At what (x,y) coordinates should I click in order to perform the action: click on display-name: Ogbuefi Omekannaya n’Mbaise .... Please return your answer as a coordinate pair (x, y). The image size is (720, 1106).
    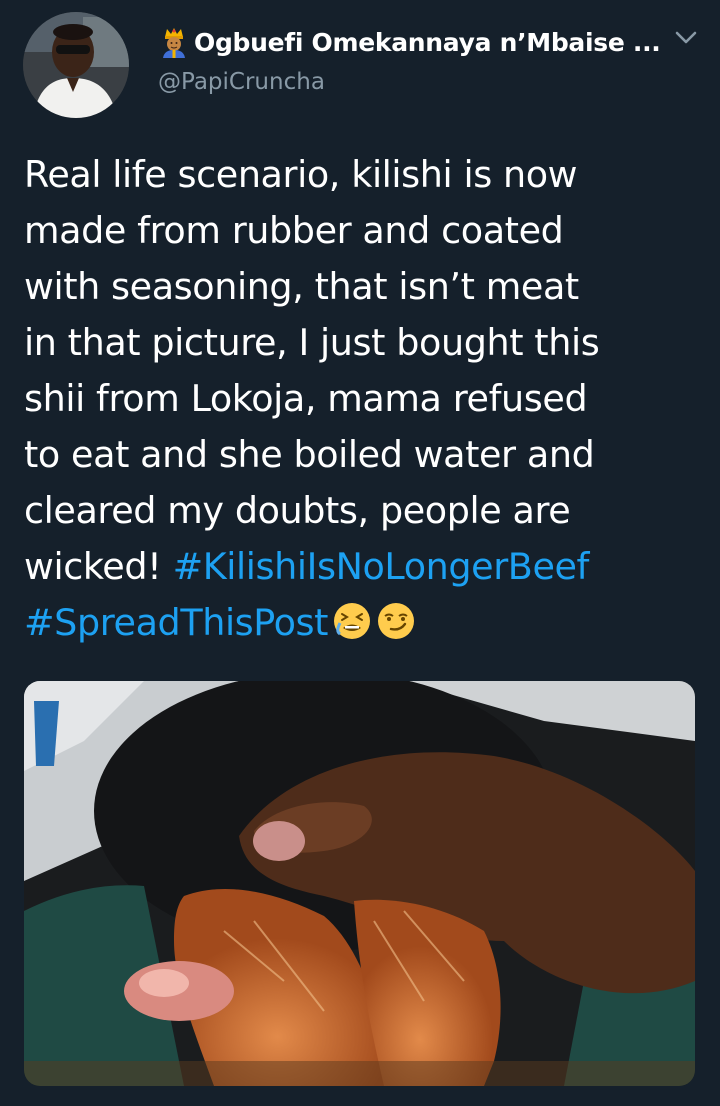
    Looking at the image, I should click on (427, 42).